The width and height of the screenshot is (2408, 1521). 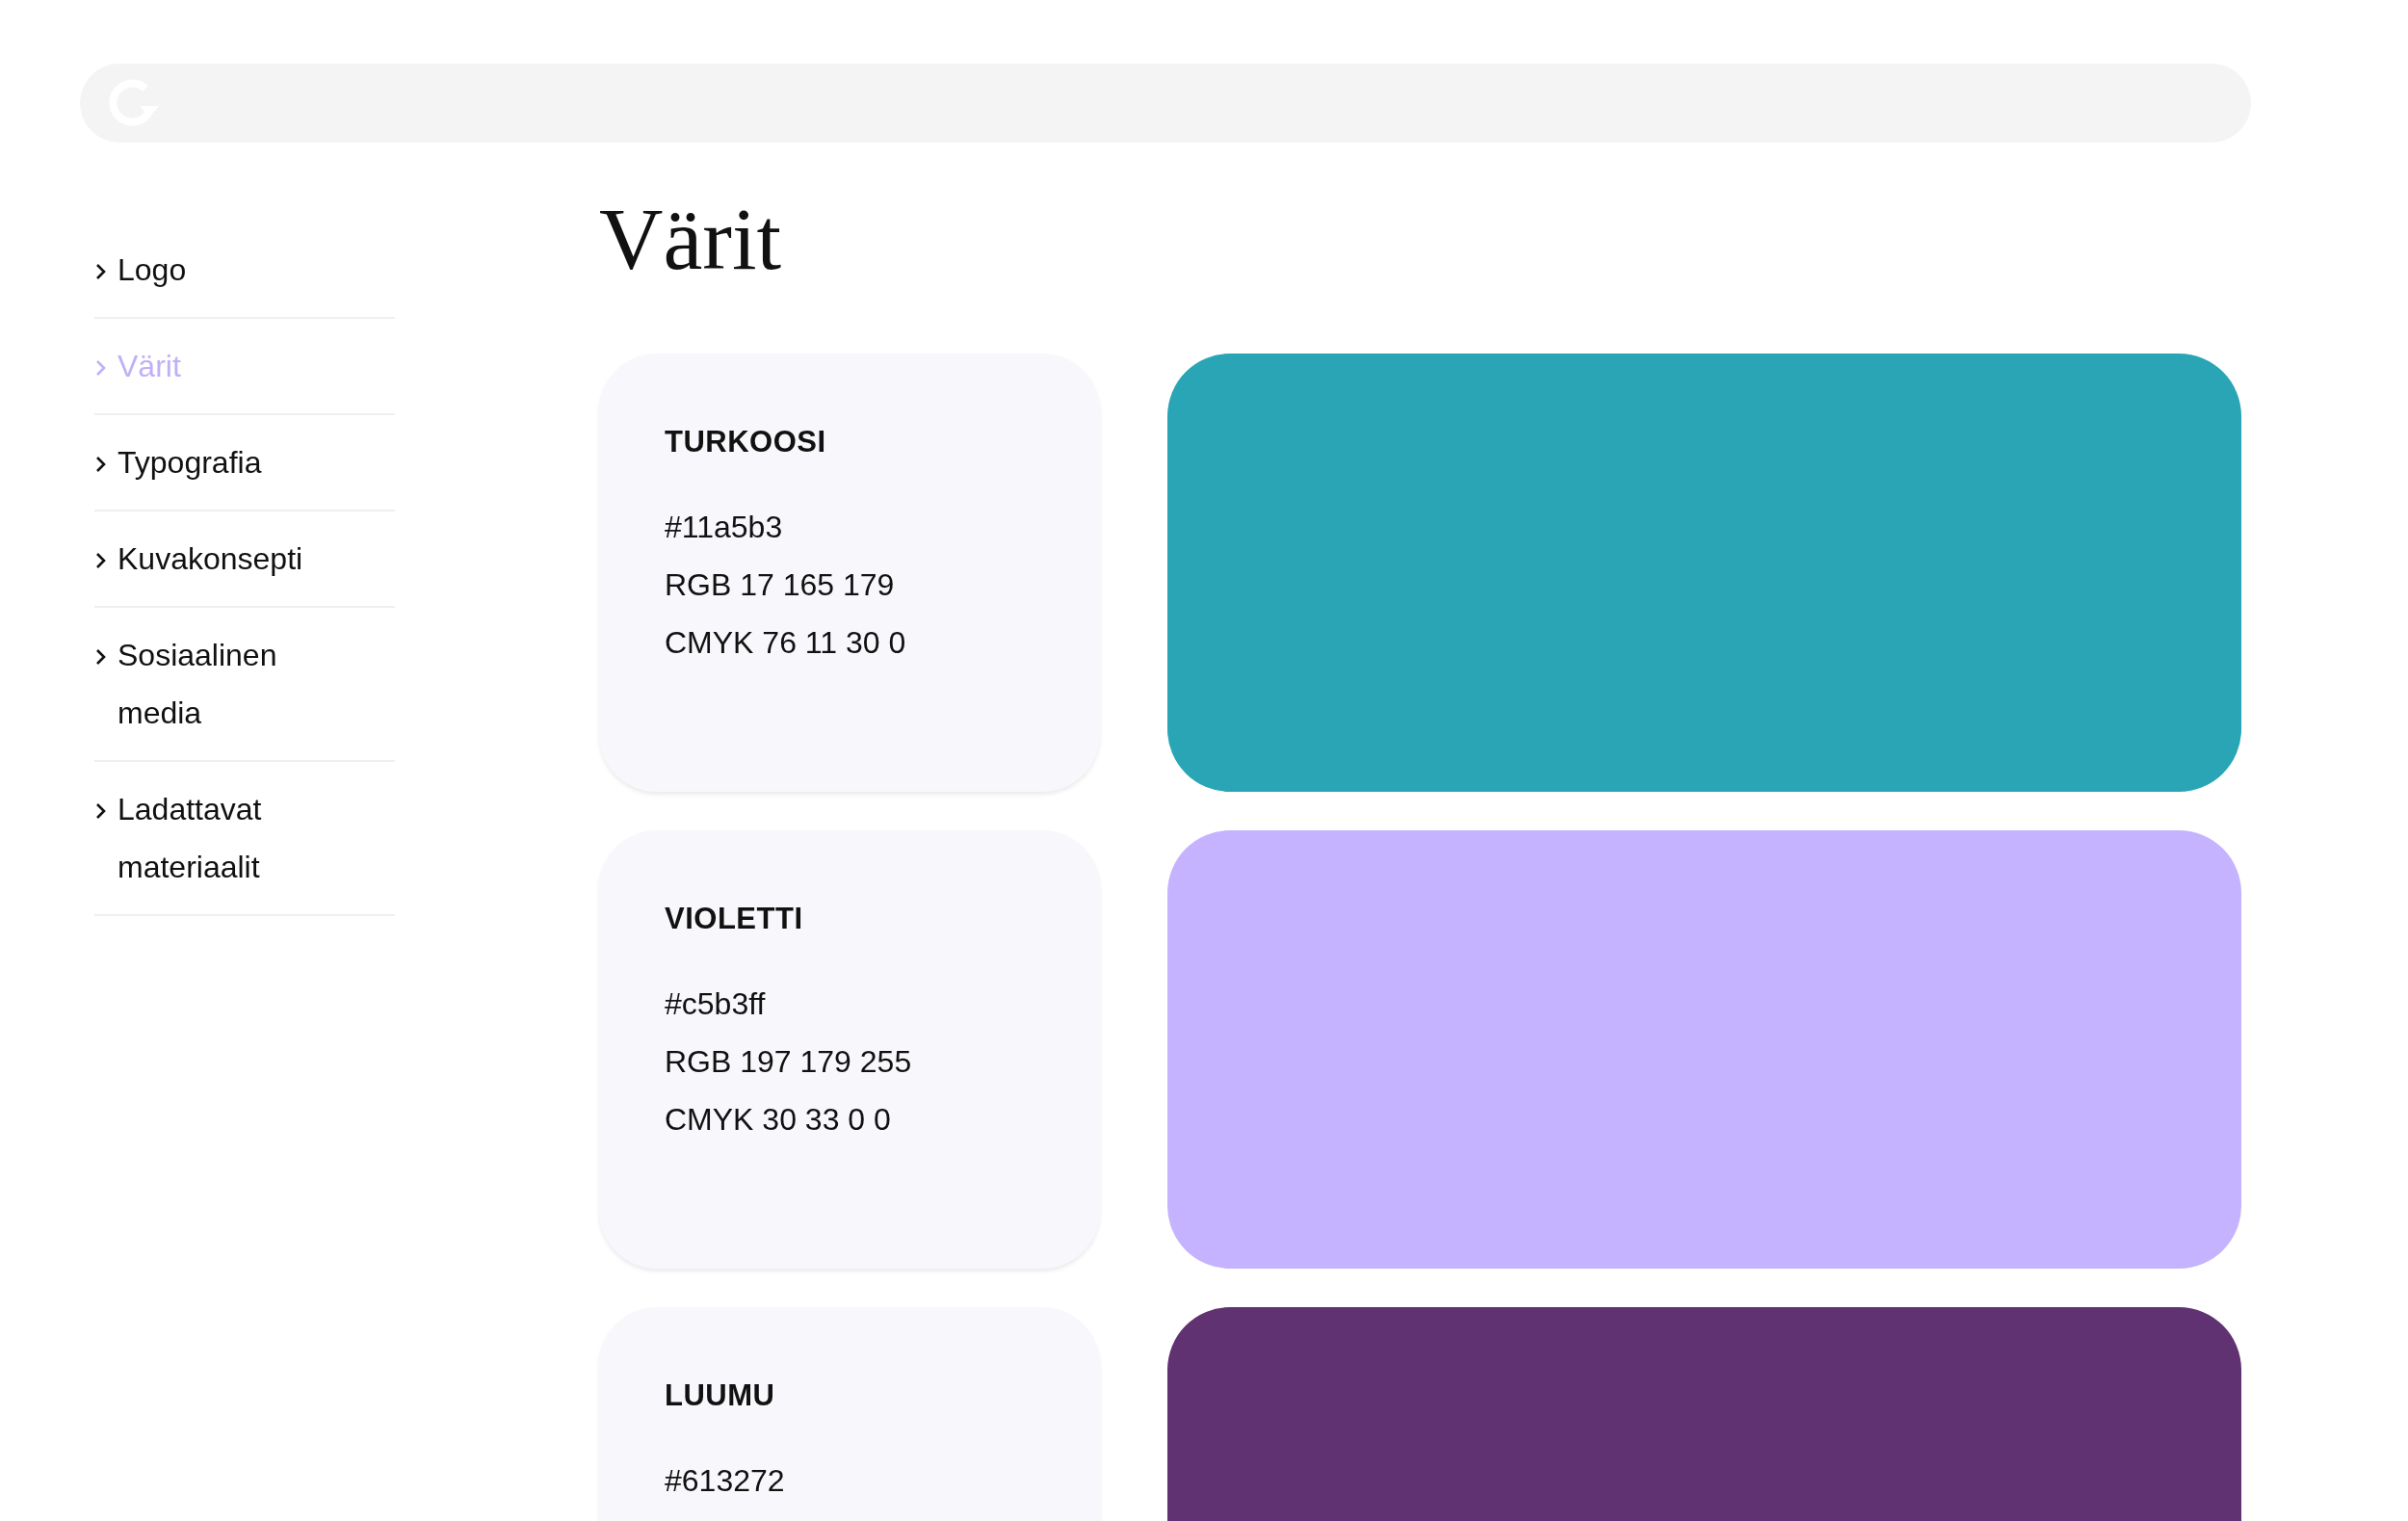 I want to click on color-name: LUUMU, so click(x=720, y=1395).